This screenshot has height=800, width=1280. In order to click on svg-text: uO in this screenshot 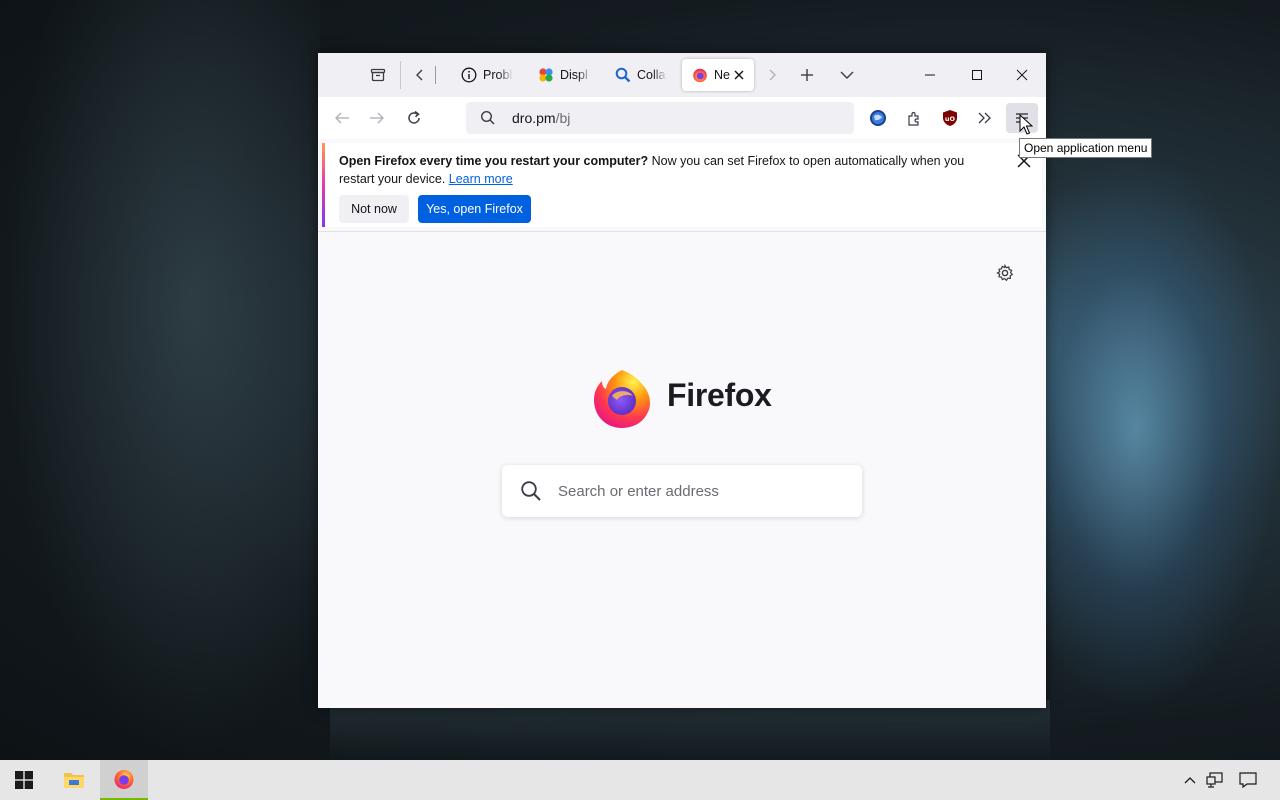, I will do `click(950, 119)`.